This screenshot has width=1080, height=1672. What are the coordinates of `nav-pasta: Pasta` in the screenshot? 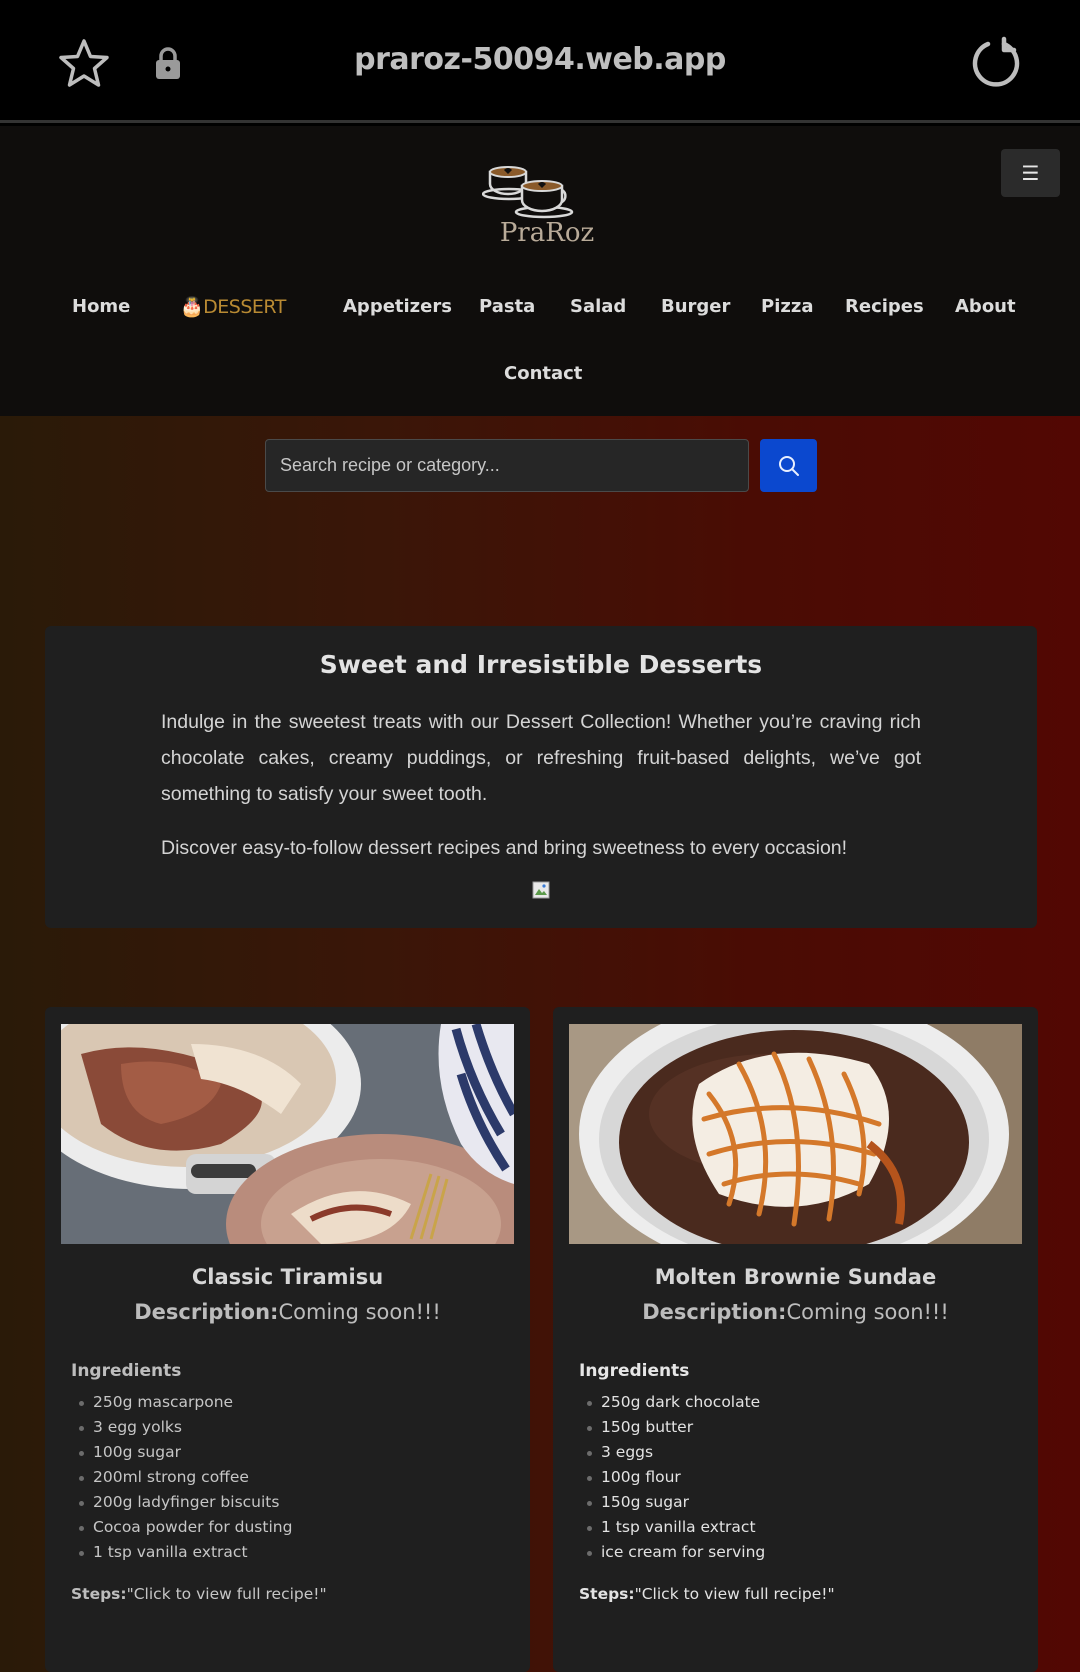 It's located at (507, 306).